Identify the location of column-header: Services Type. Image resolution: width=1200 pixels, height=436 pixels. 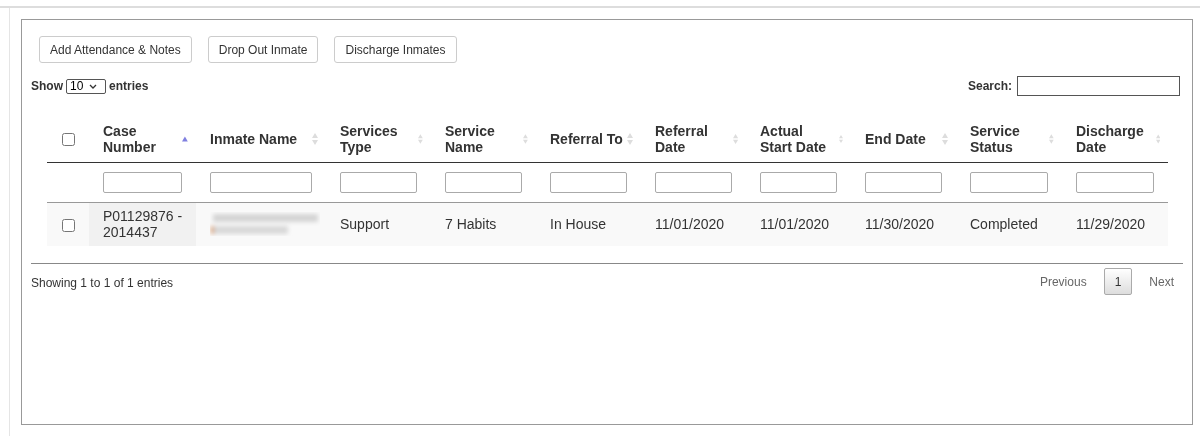
(378, 139).